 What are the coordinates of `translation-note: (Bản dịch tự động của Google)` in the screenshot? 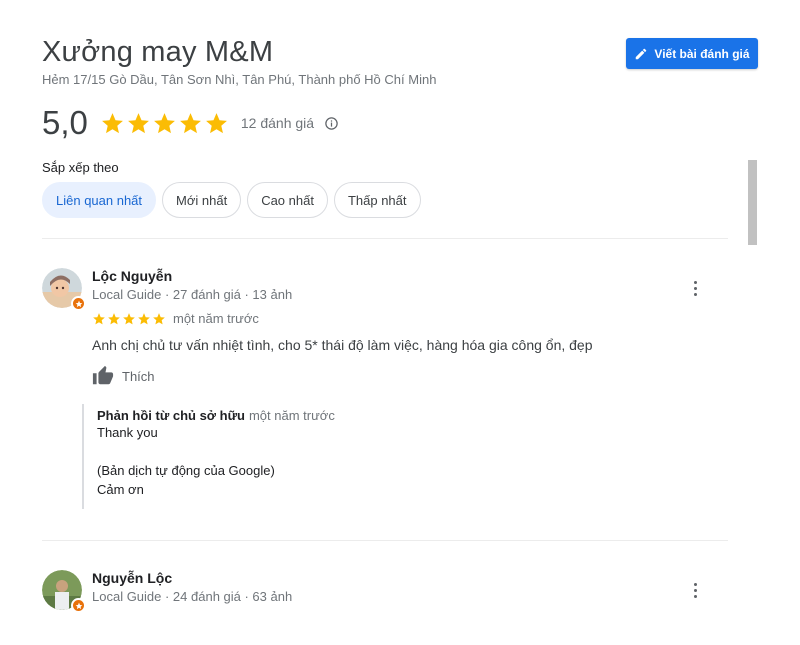 It's located at (186, 470).